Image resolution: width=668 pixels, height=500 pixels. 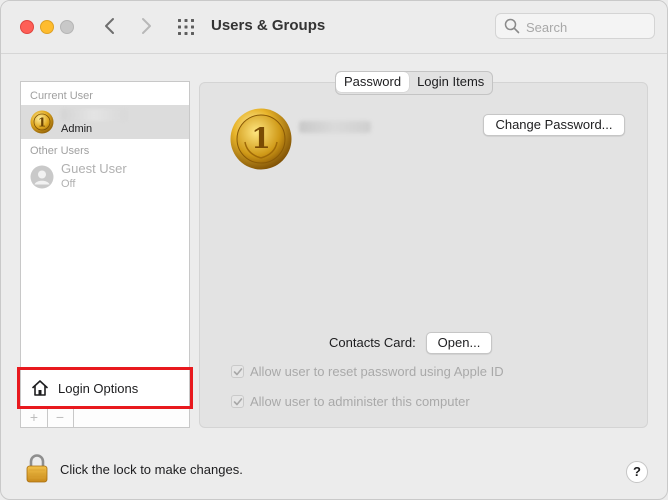 What do you see at coordinates (98, 388) in the screenshot?
I see `login-options-label: Login Options` at bounding box center [98, 388].